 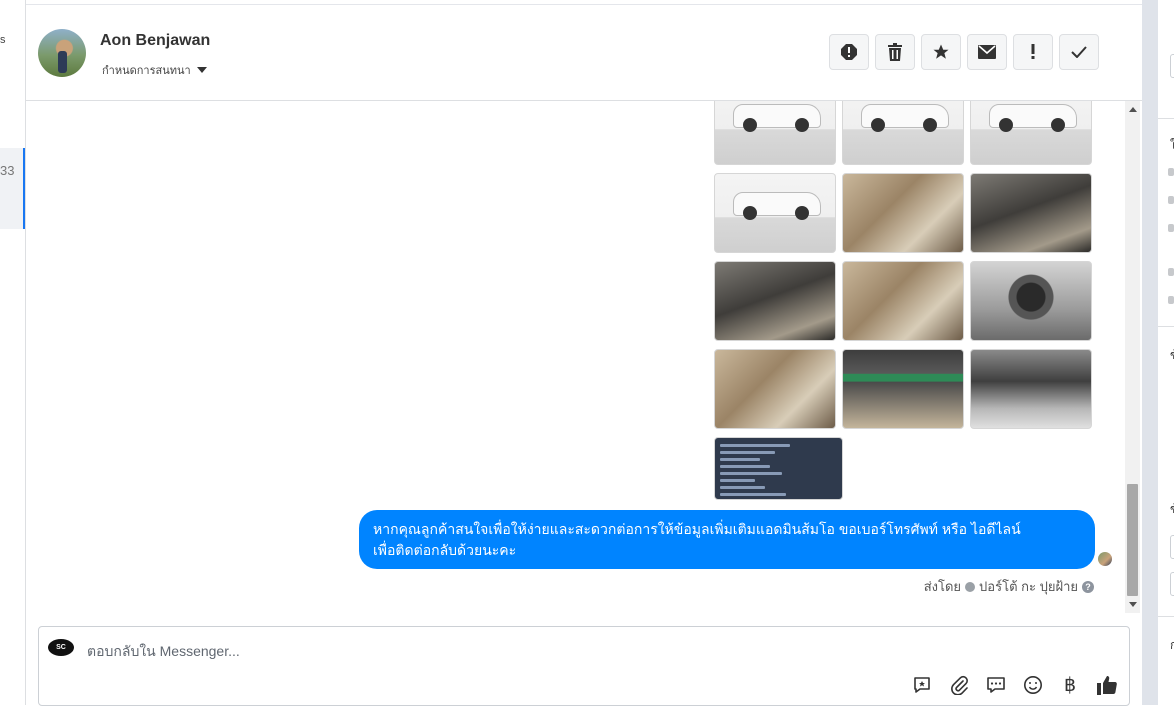 I want to click on panel-section-heading: ก, so click(x=1172, y=645).